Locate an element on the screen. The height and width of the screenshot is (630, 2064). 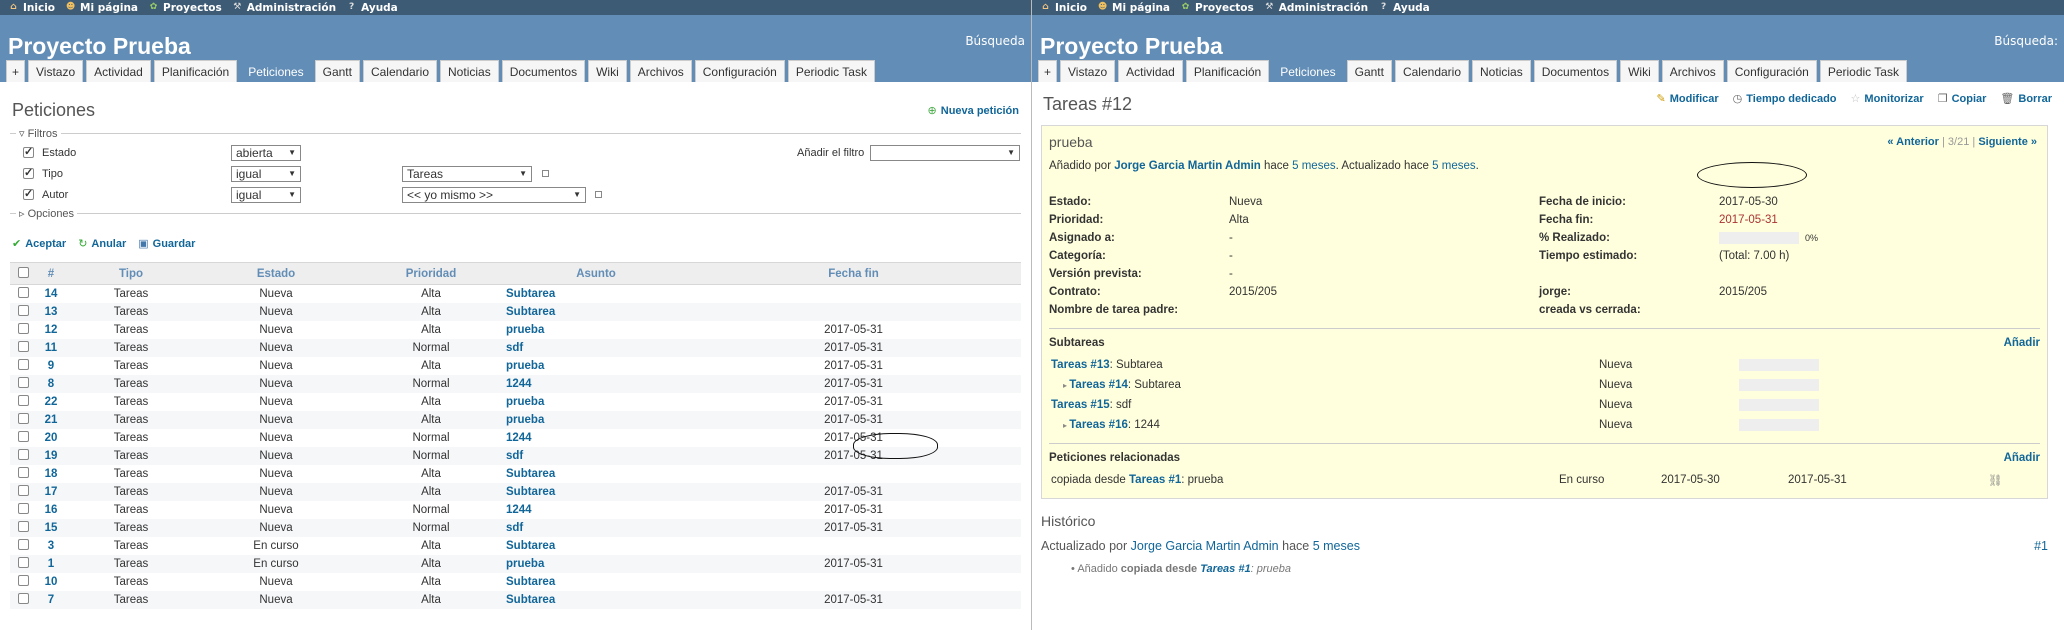
issue-id-link: 1 is located at coordinates (51, 564).